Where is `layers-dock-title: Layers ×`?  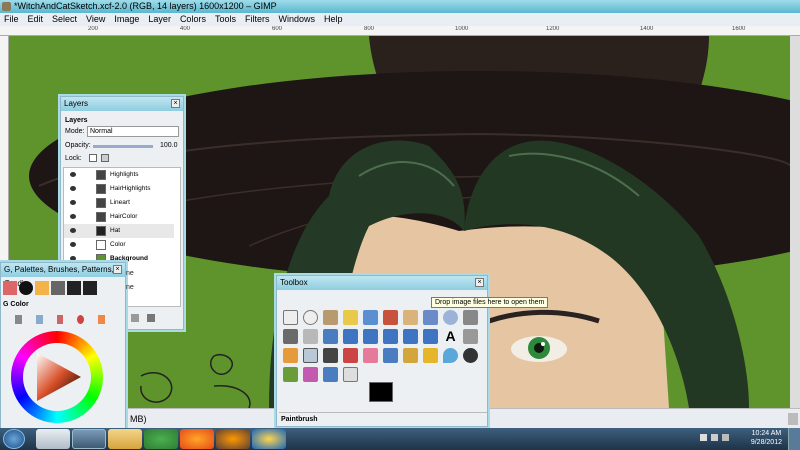 layers-dock-title: Layers × is located at coordinates (122, 104).